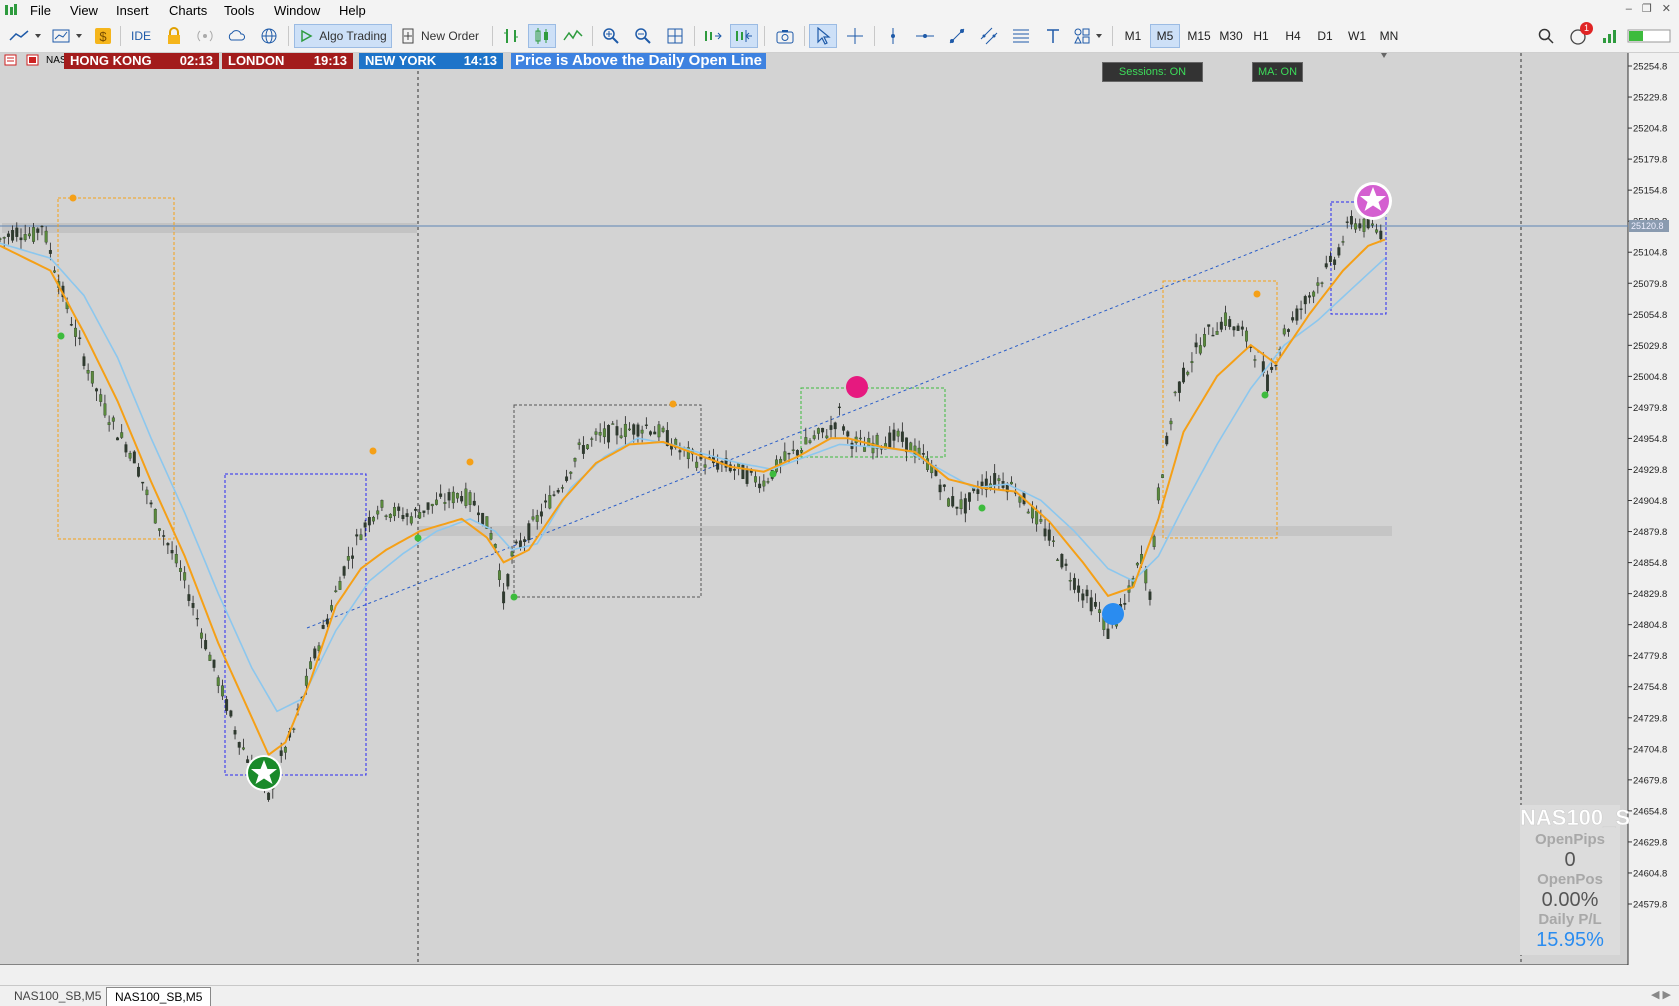  I want to click on timeframe-m30: M30, so click(1231, 36).